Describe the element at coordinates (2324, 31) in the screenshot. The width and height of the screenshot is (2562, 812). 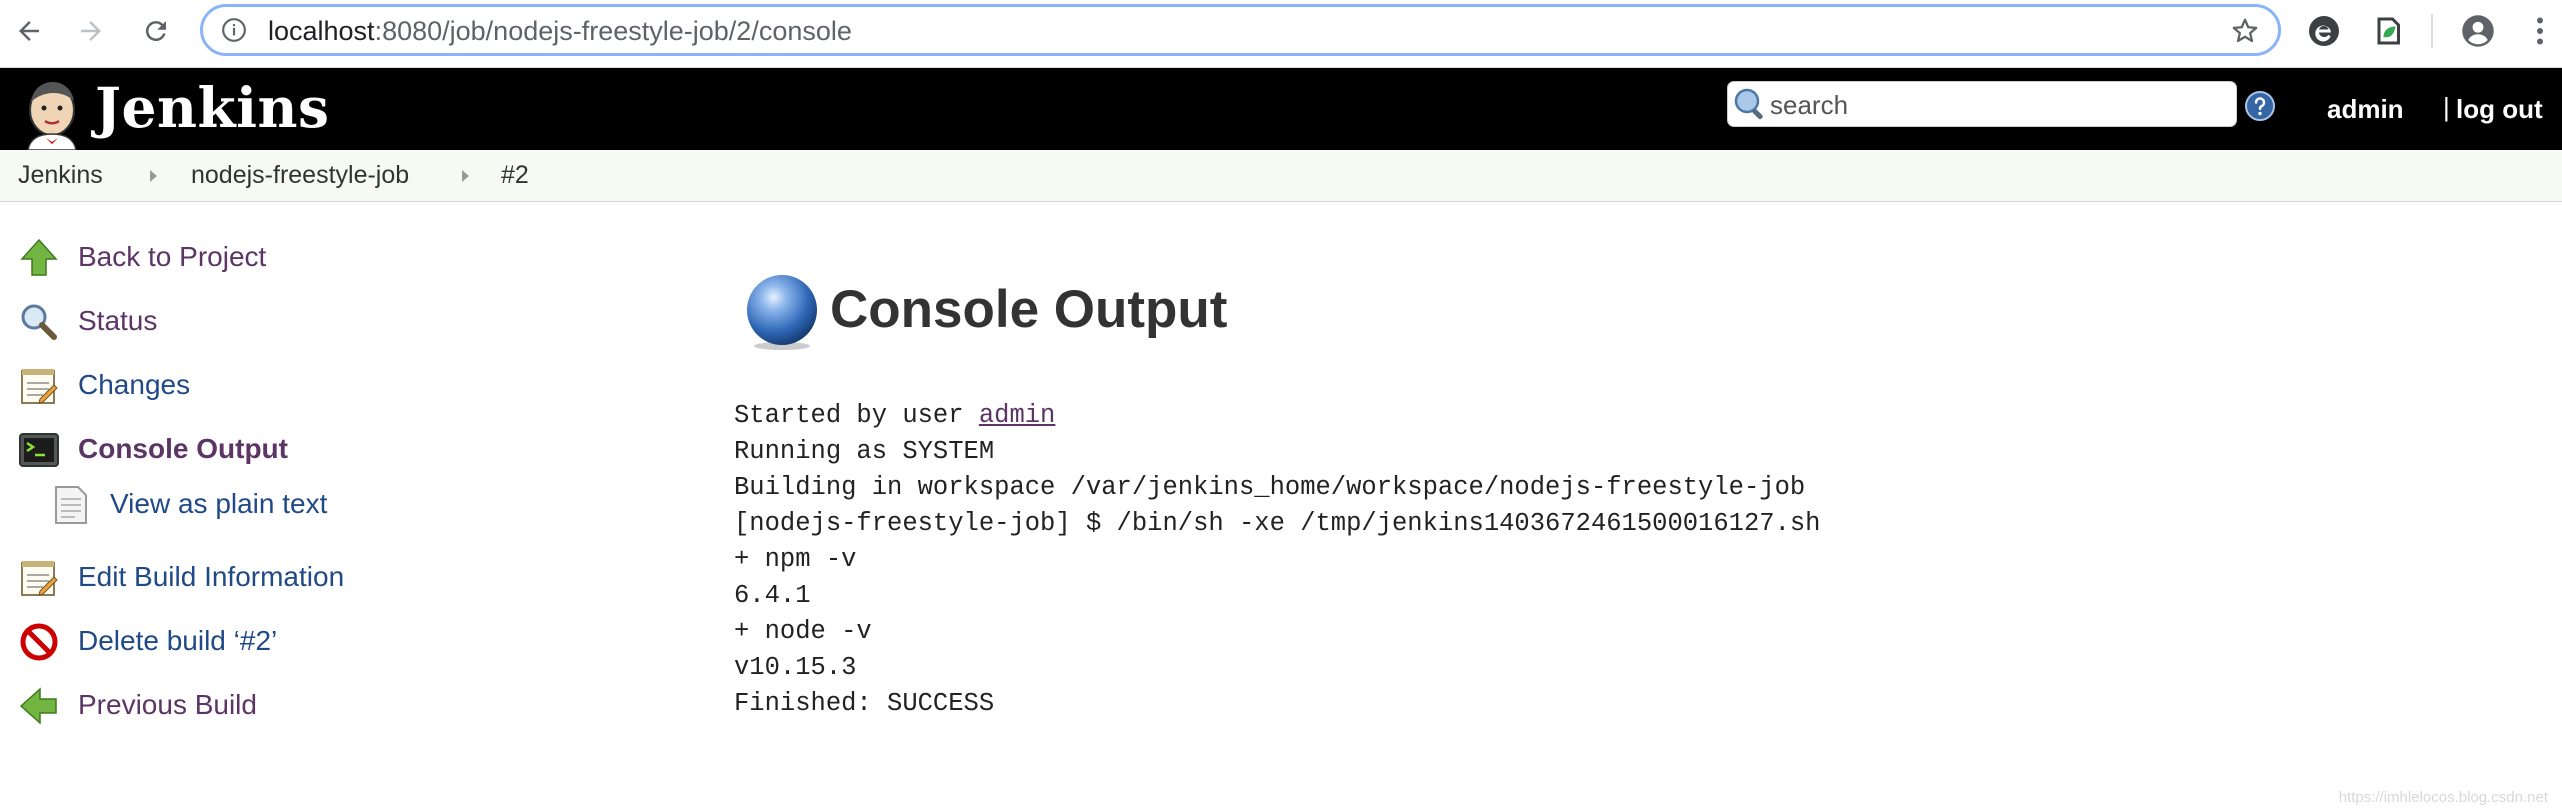
I see `extension-e-icon` at that location.